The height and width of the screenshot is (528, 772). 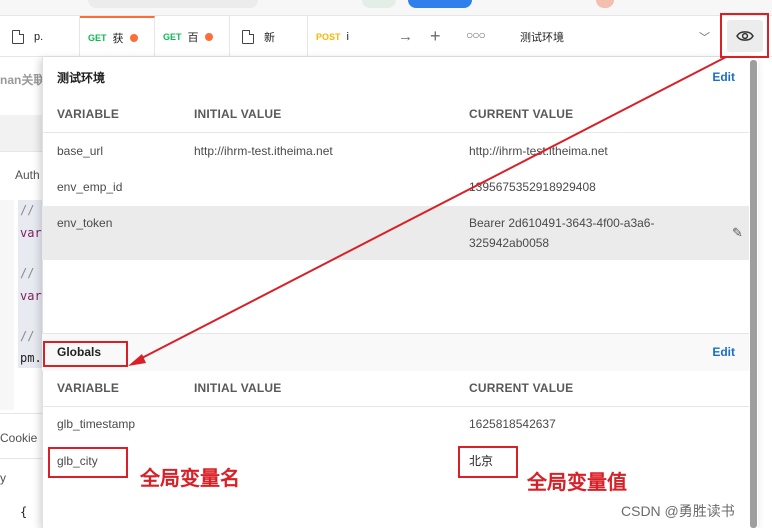 What do you see at coordinates (613, 36) in the screenshot?
I see `environment-selector: 测试环境 ﹀` at bounding box center [613, 36].